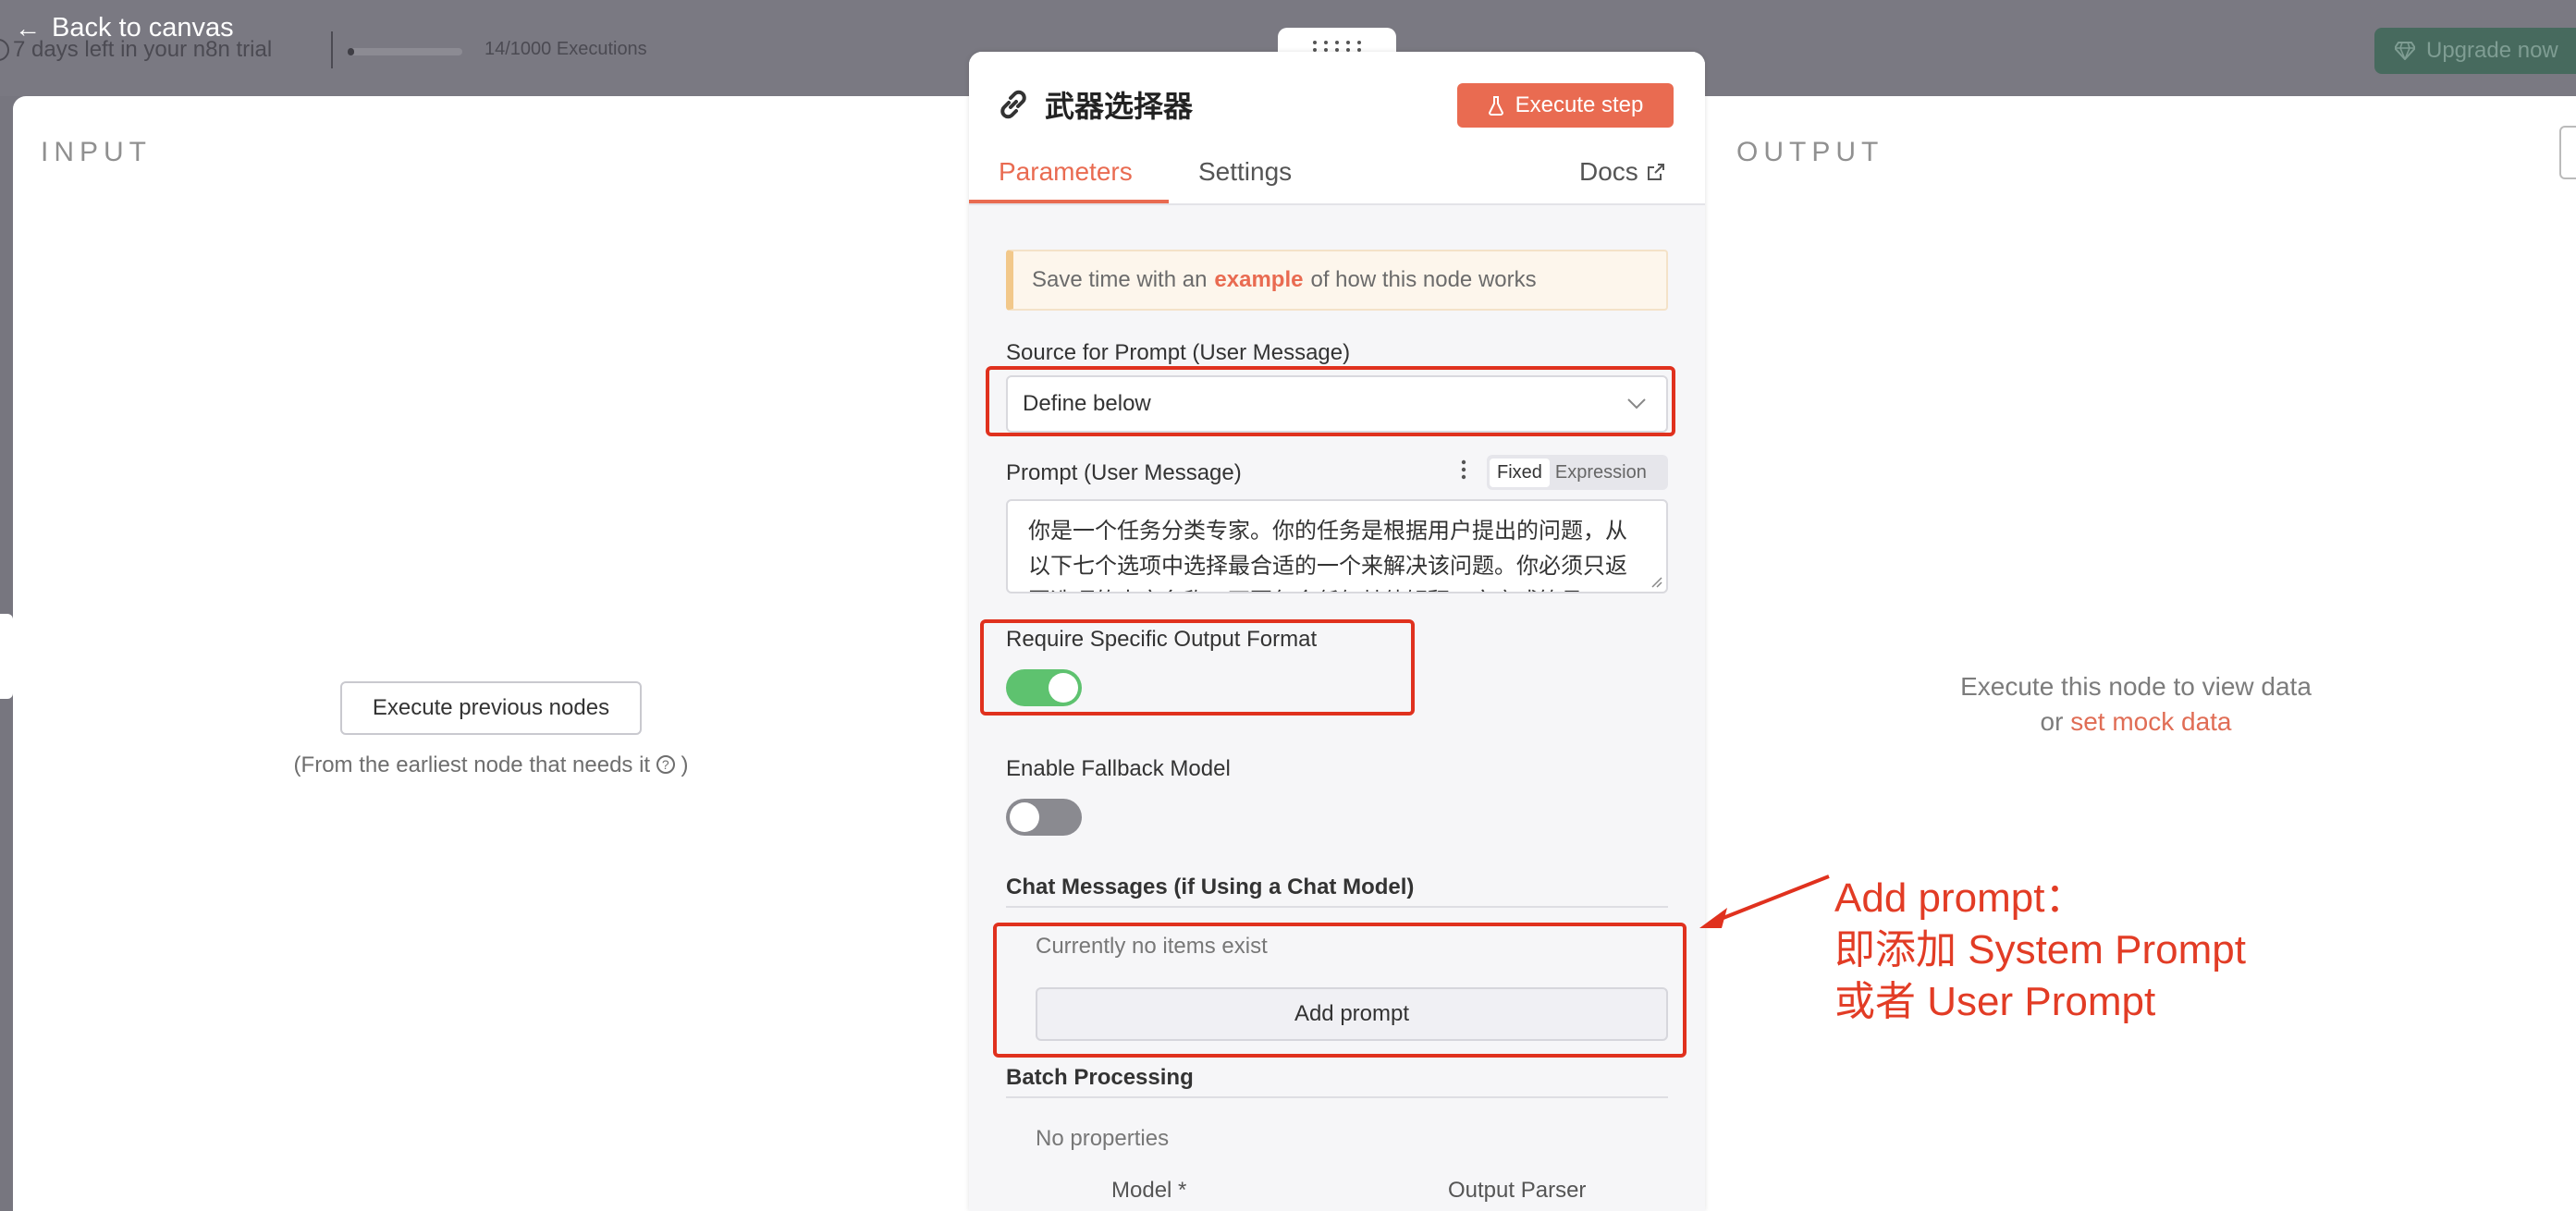 The image size is (2576, 1211). Describe the element at coordinates (405, 51) in the screenshot. I see `executions-progress-bar` at that location.